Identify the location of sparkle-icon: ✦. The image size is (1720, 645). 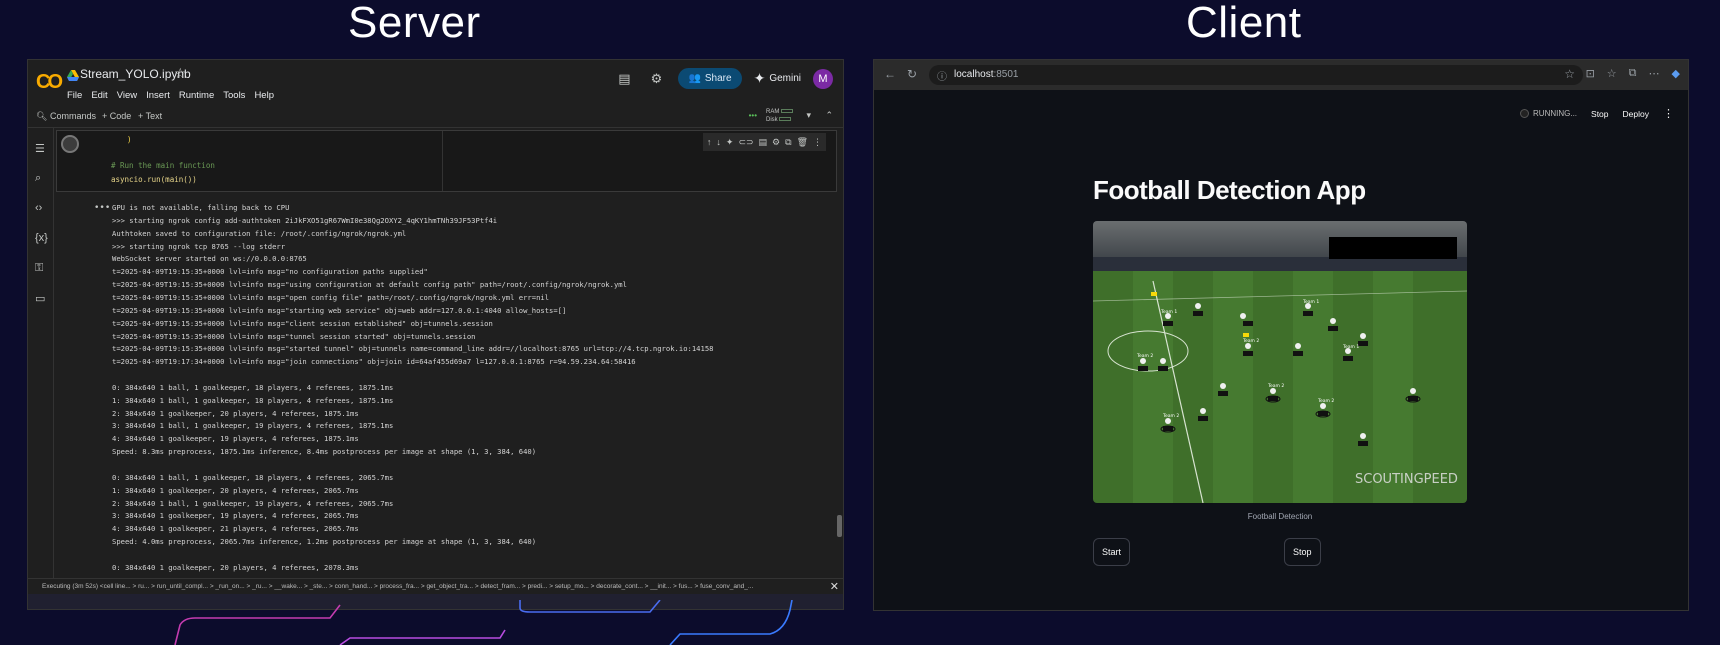
(759, 78).